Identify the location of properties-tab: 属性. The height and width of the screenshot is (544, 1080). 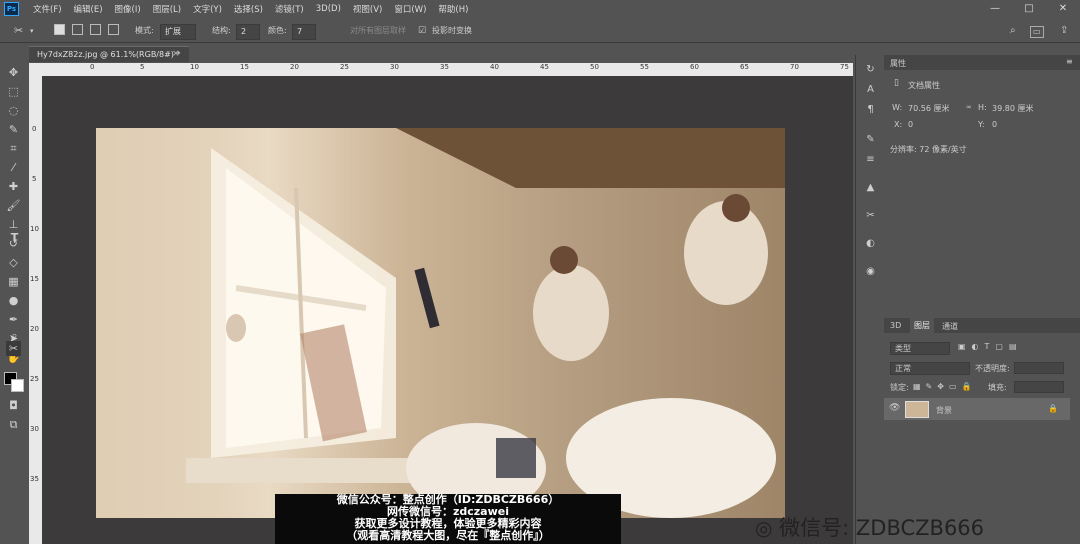
(898, 63).